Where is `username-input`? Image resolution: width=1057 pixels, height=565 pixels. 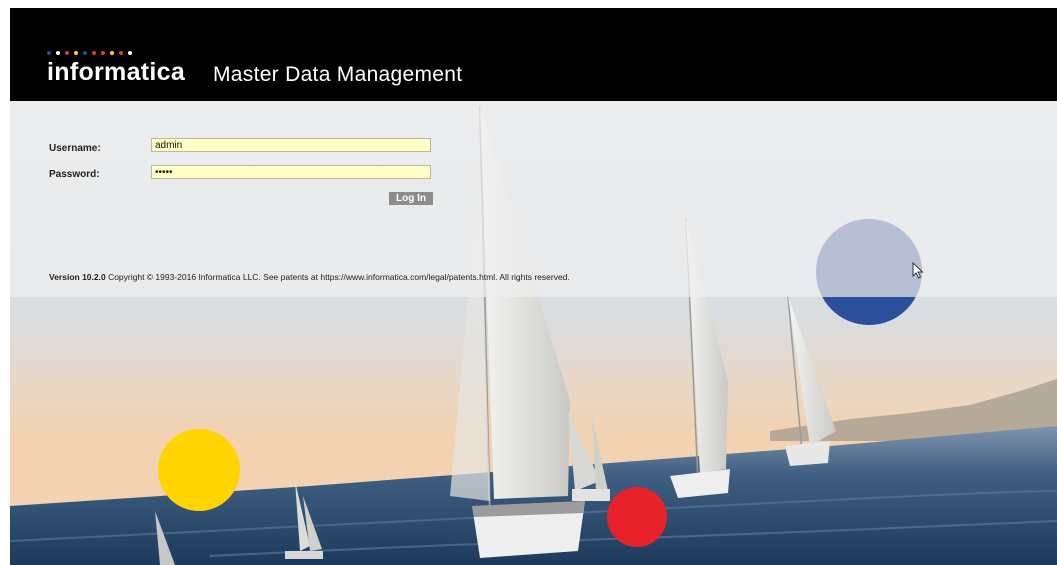
username-input is located at coordinates (291, 145).